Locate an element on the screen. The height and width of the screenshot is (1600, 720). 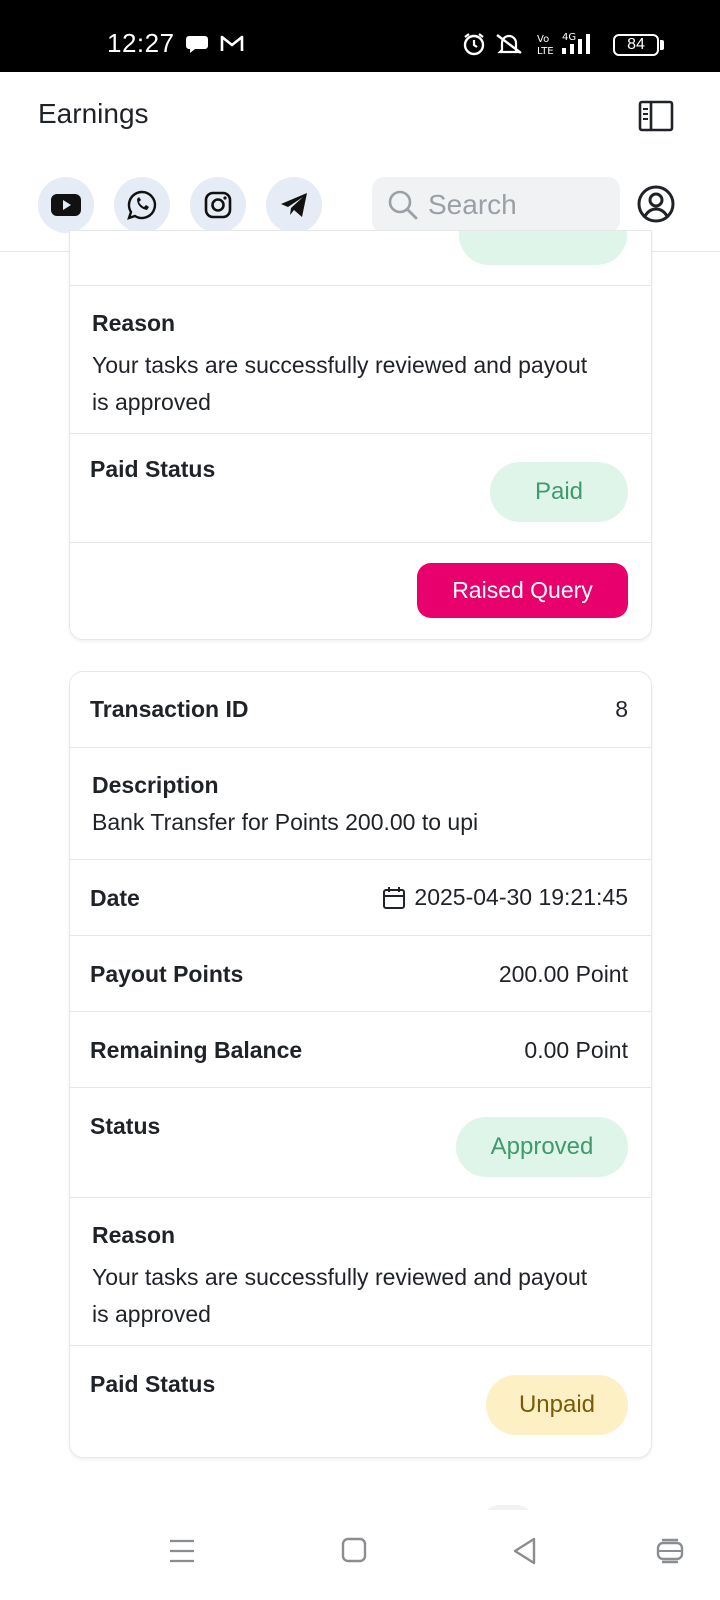
instagram-button is located at coordinates (218, 205).